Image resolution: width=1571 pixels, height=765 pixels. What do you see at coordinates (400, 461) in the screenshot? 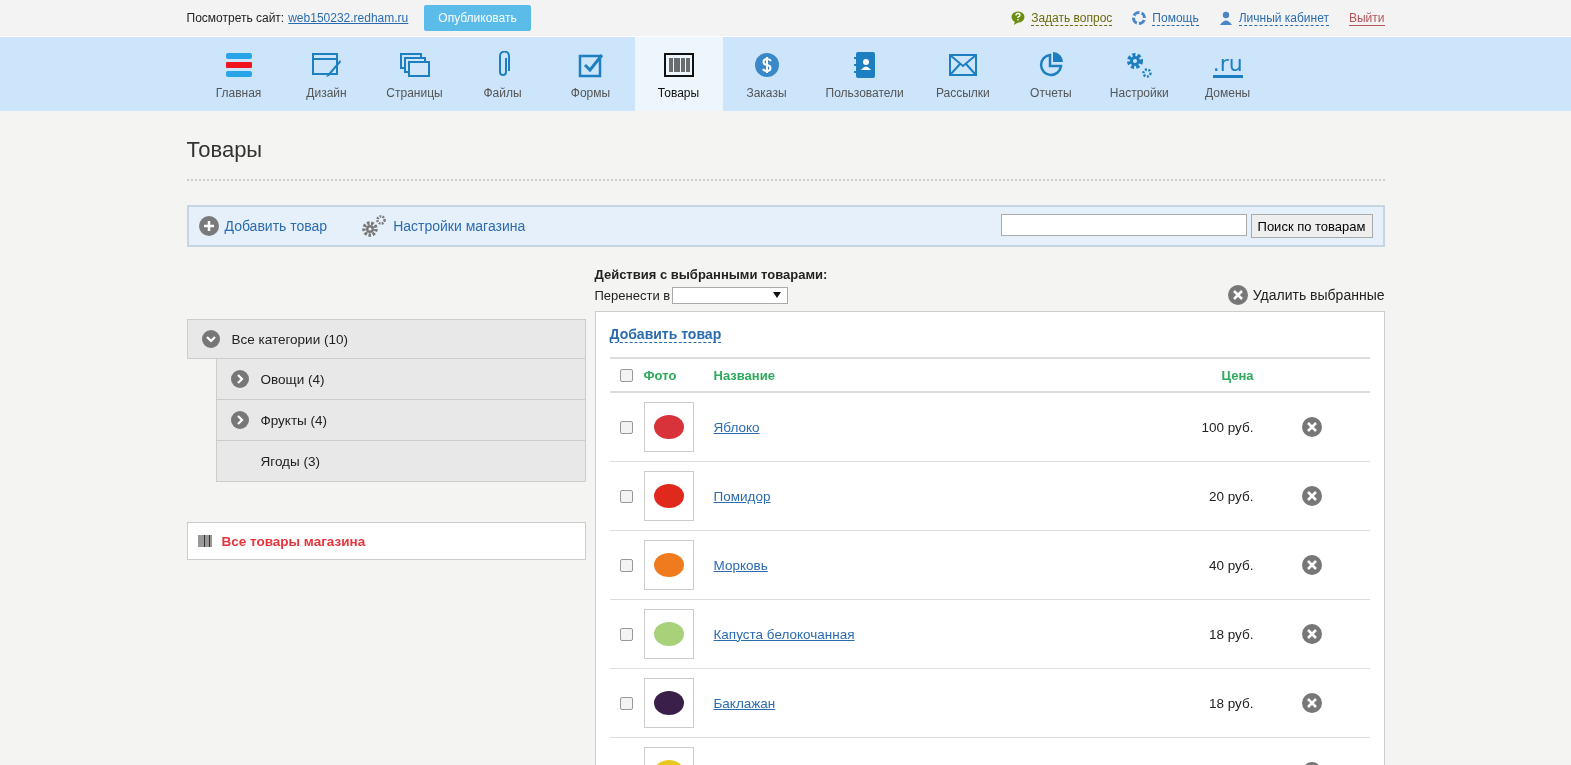
I see `category-item: Ягоды (3)` at bounding box center [400, 461].